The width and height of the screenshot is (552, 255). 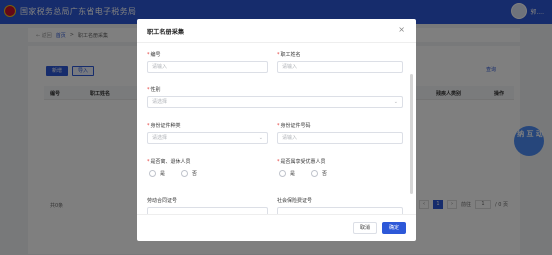 I want to click on employee-no-input: 请输入, so click(x=207, y=67).